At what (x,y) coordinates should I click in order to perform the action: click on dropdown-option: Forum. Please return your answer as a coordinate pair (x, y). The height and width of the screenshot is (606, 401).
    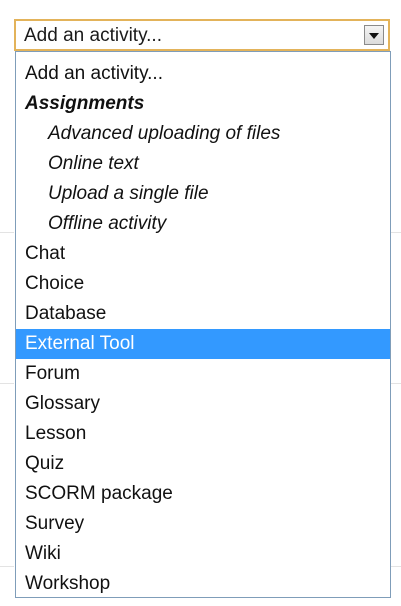
    Looking at the image, I should click on (203, 374).